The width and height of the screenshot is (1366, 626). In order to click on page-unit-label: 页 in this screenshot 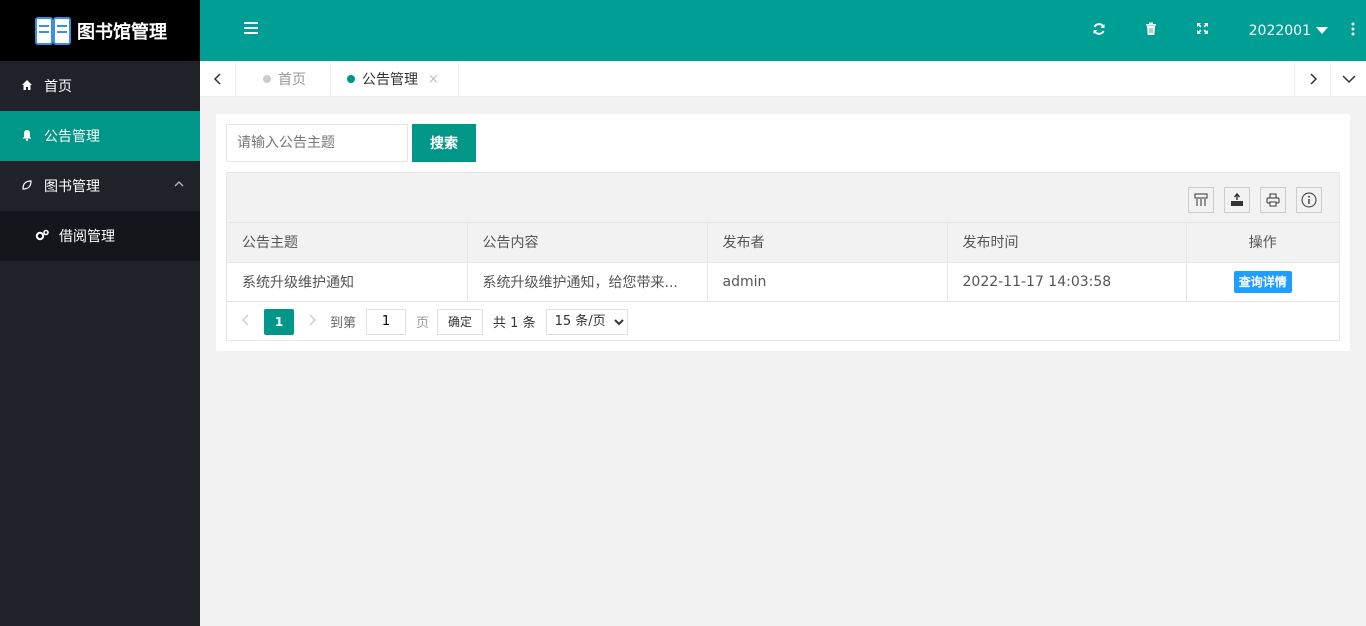, I will do `click(423, 323)`.